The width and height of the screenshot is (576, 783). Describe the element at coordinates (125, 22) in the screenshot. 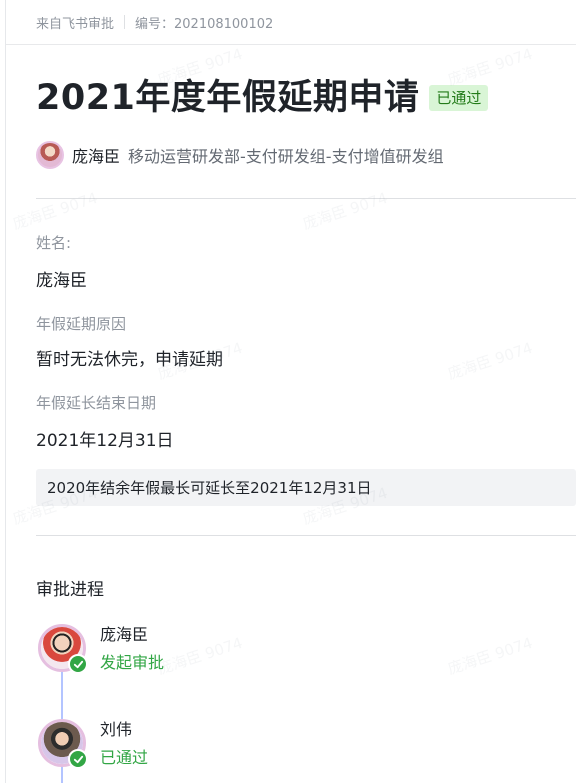

I see `meta-separator` at that location.